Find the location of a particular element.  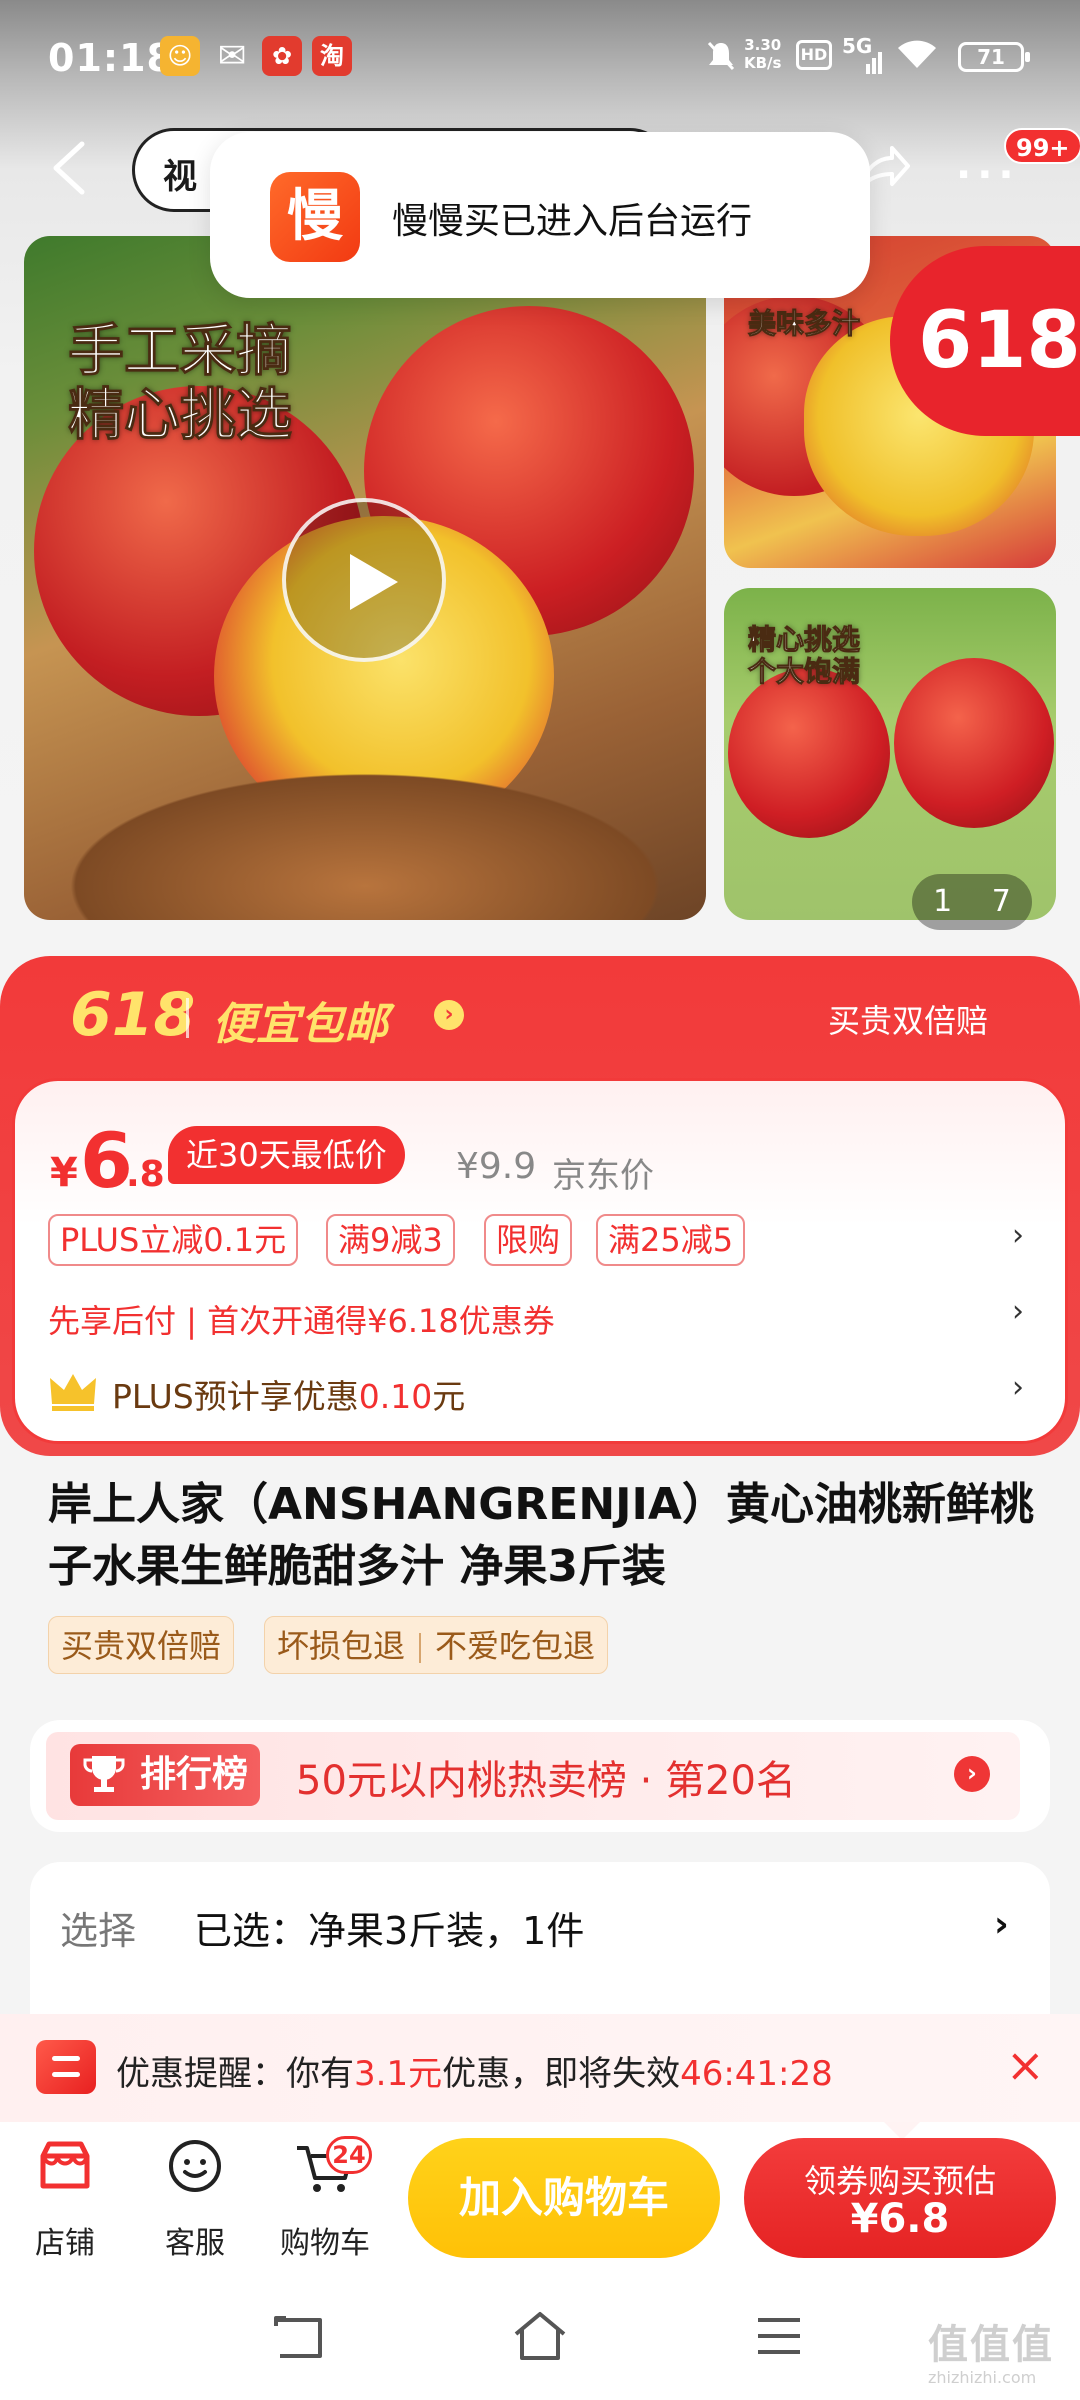

trophy-icon is located at coordinates (104, 1774).